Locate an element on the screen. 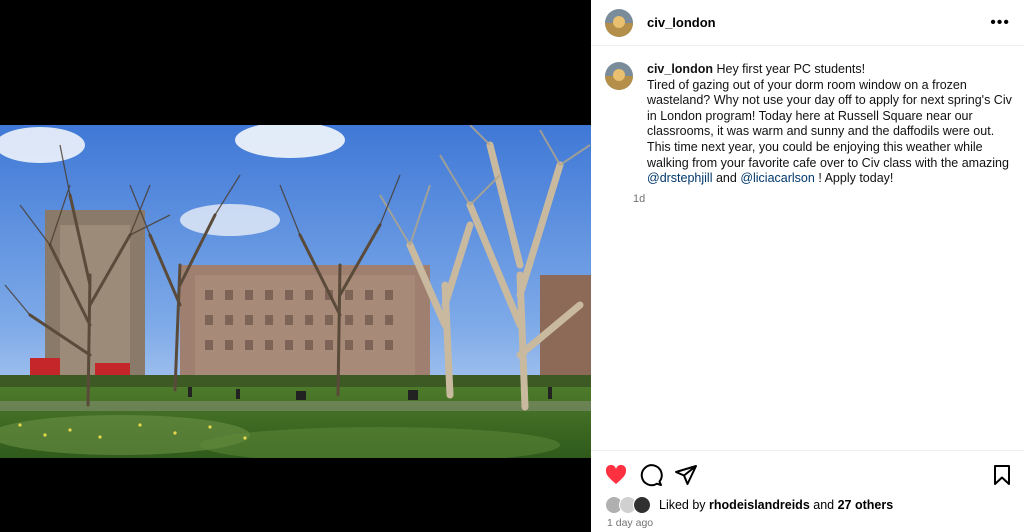 The width and height of the screenshot is (1024, 532). post-timestamp: 1 day ago is located at coordinates (630, 523).